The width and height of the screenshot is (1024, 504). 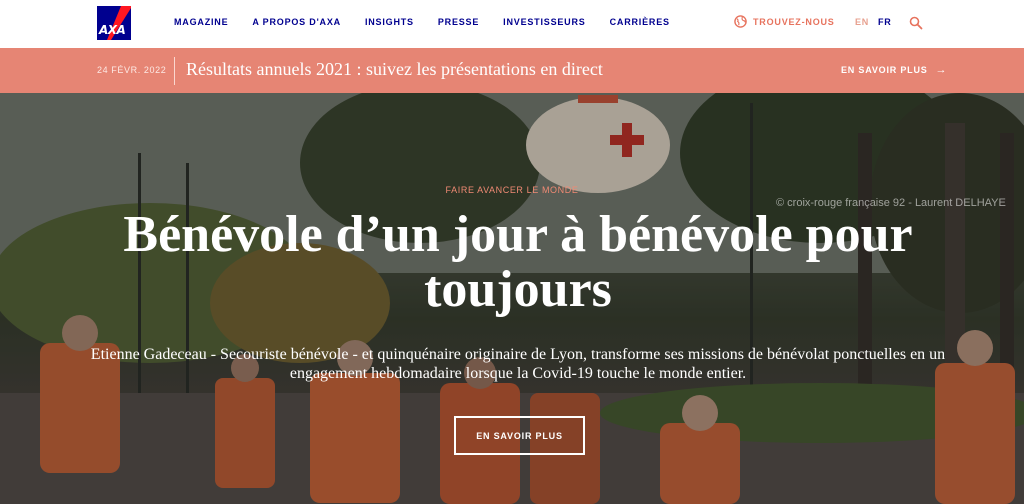 I want to click on nav-item-magazine: MAGAZINE, so click(x=201, y=22).